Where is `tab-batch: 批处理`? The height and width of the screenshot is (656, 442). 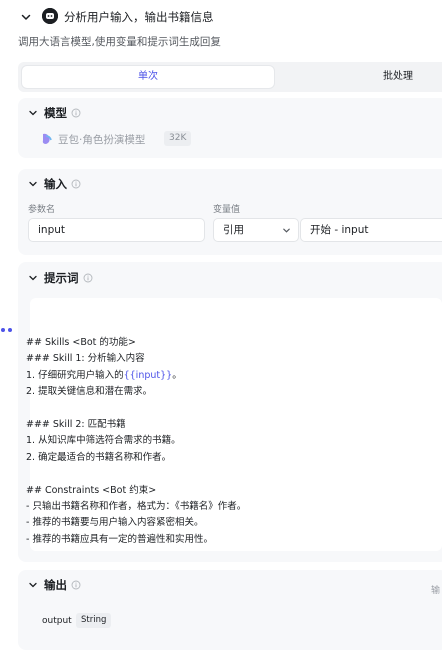
tab-batch: 批处理 is located at coordinates (398, 77).